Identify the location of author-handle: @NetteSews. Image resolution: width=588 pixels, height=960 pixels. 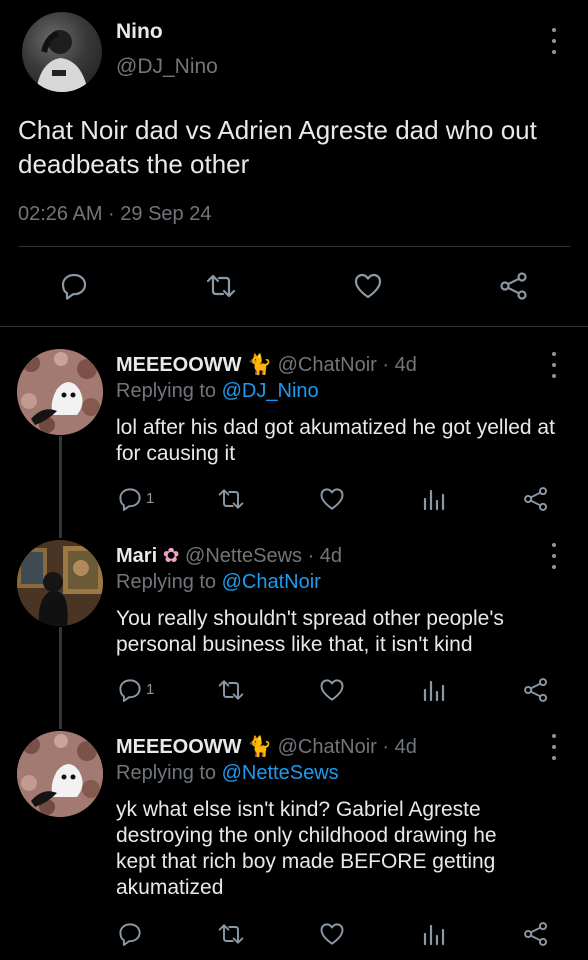
(243, 556).